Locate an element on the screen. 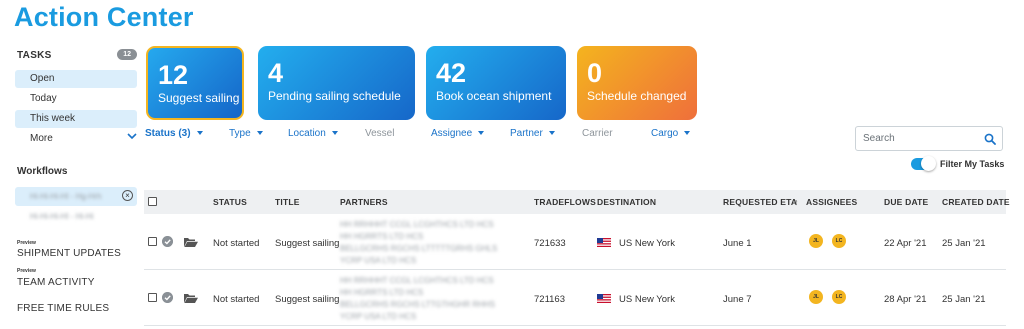 The height and width of the screenshot is (329, 1024). card-label: Suggest sailing is located at coordinates (199, 98).